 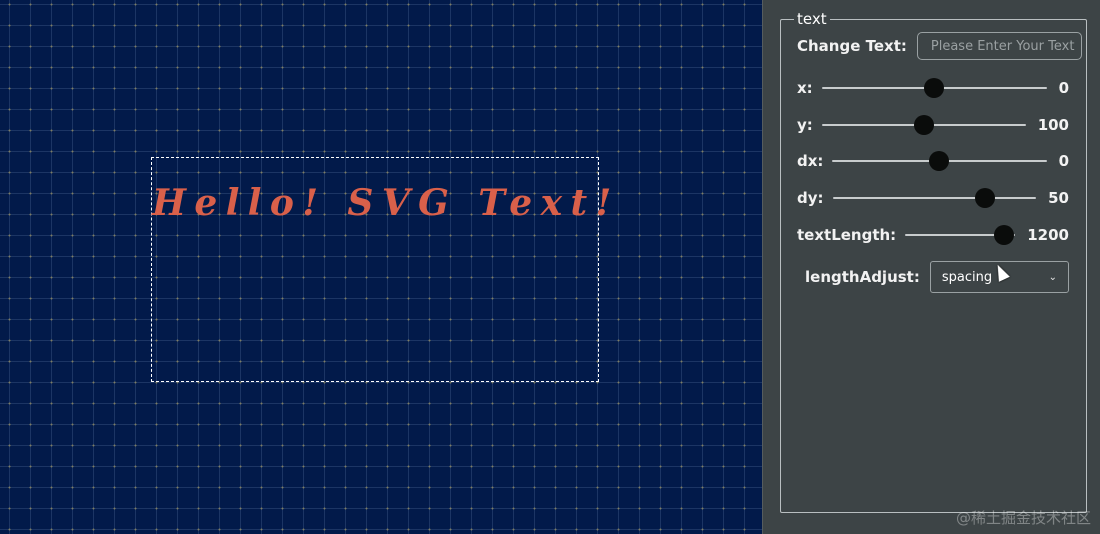 I want to click on change-text-row: Change Text: Please Enter Your Text, so click(x=939, y=46).